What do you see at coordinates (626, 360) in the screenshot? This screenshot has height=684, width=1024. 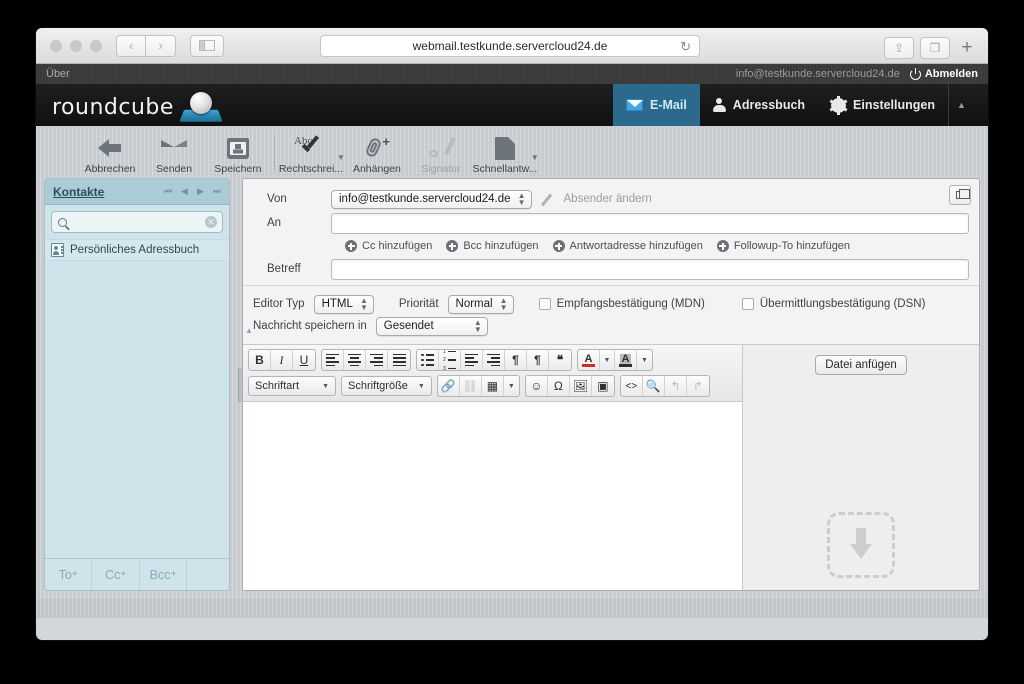 I see `highlight-color-button: A` at bounding box center [626, 360].